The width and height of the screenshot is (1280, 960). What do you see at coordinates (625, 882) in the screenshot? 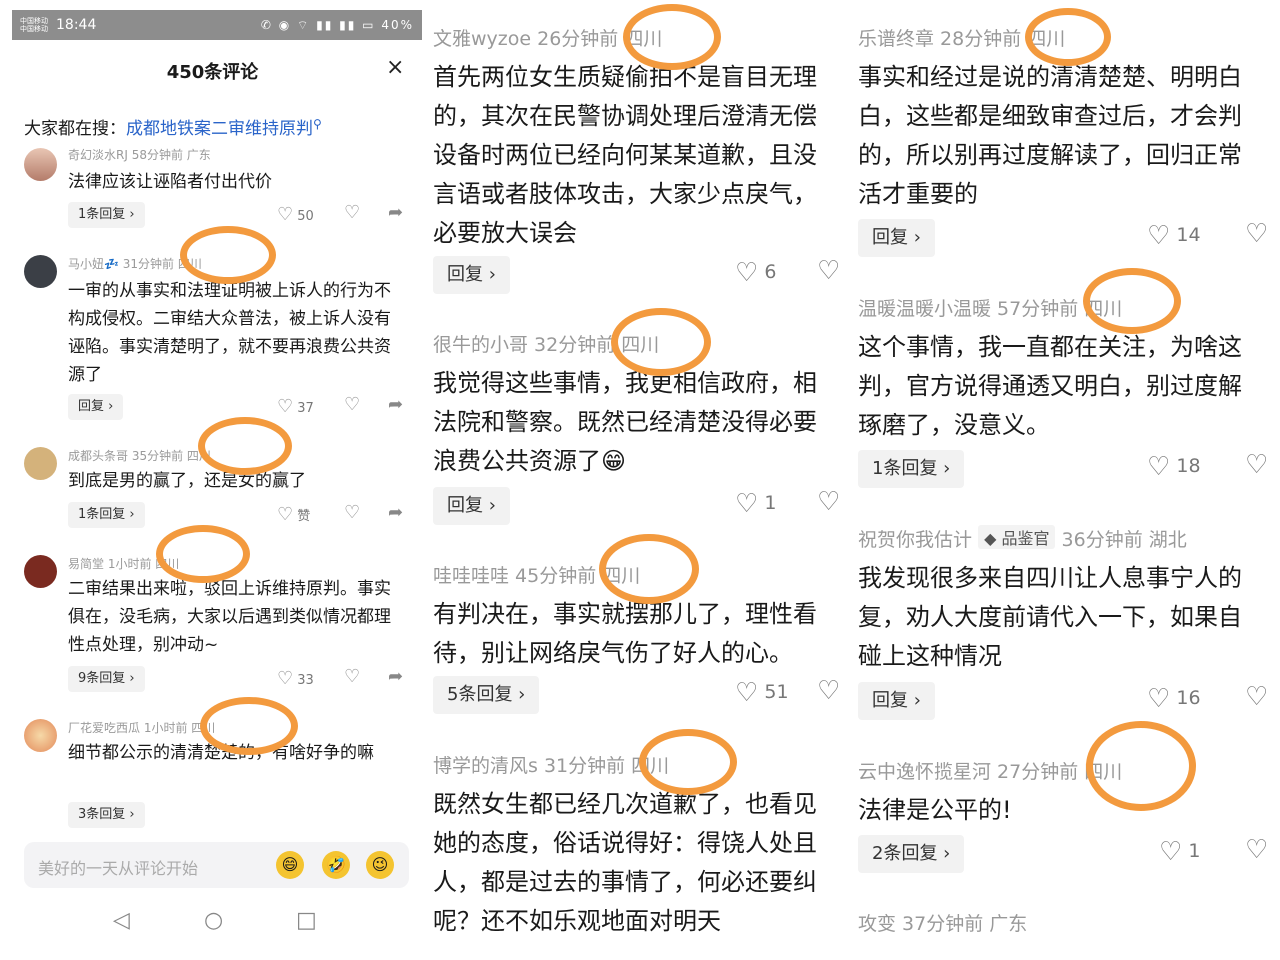
I see `comment-line: 人，都是过去的事情了，何必还要纠` at bounding box center [625, 882].